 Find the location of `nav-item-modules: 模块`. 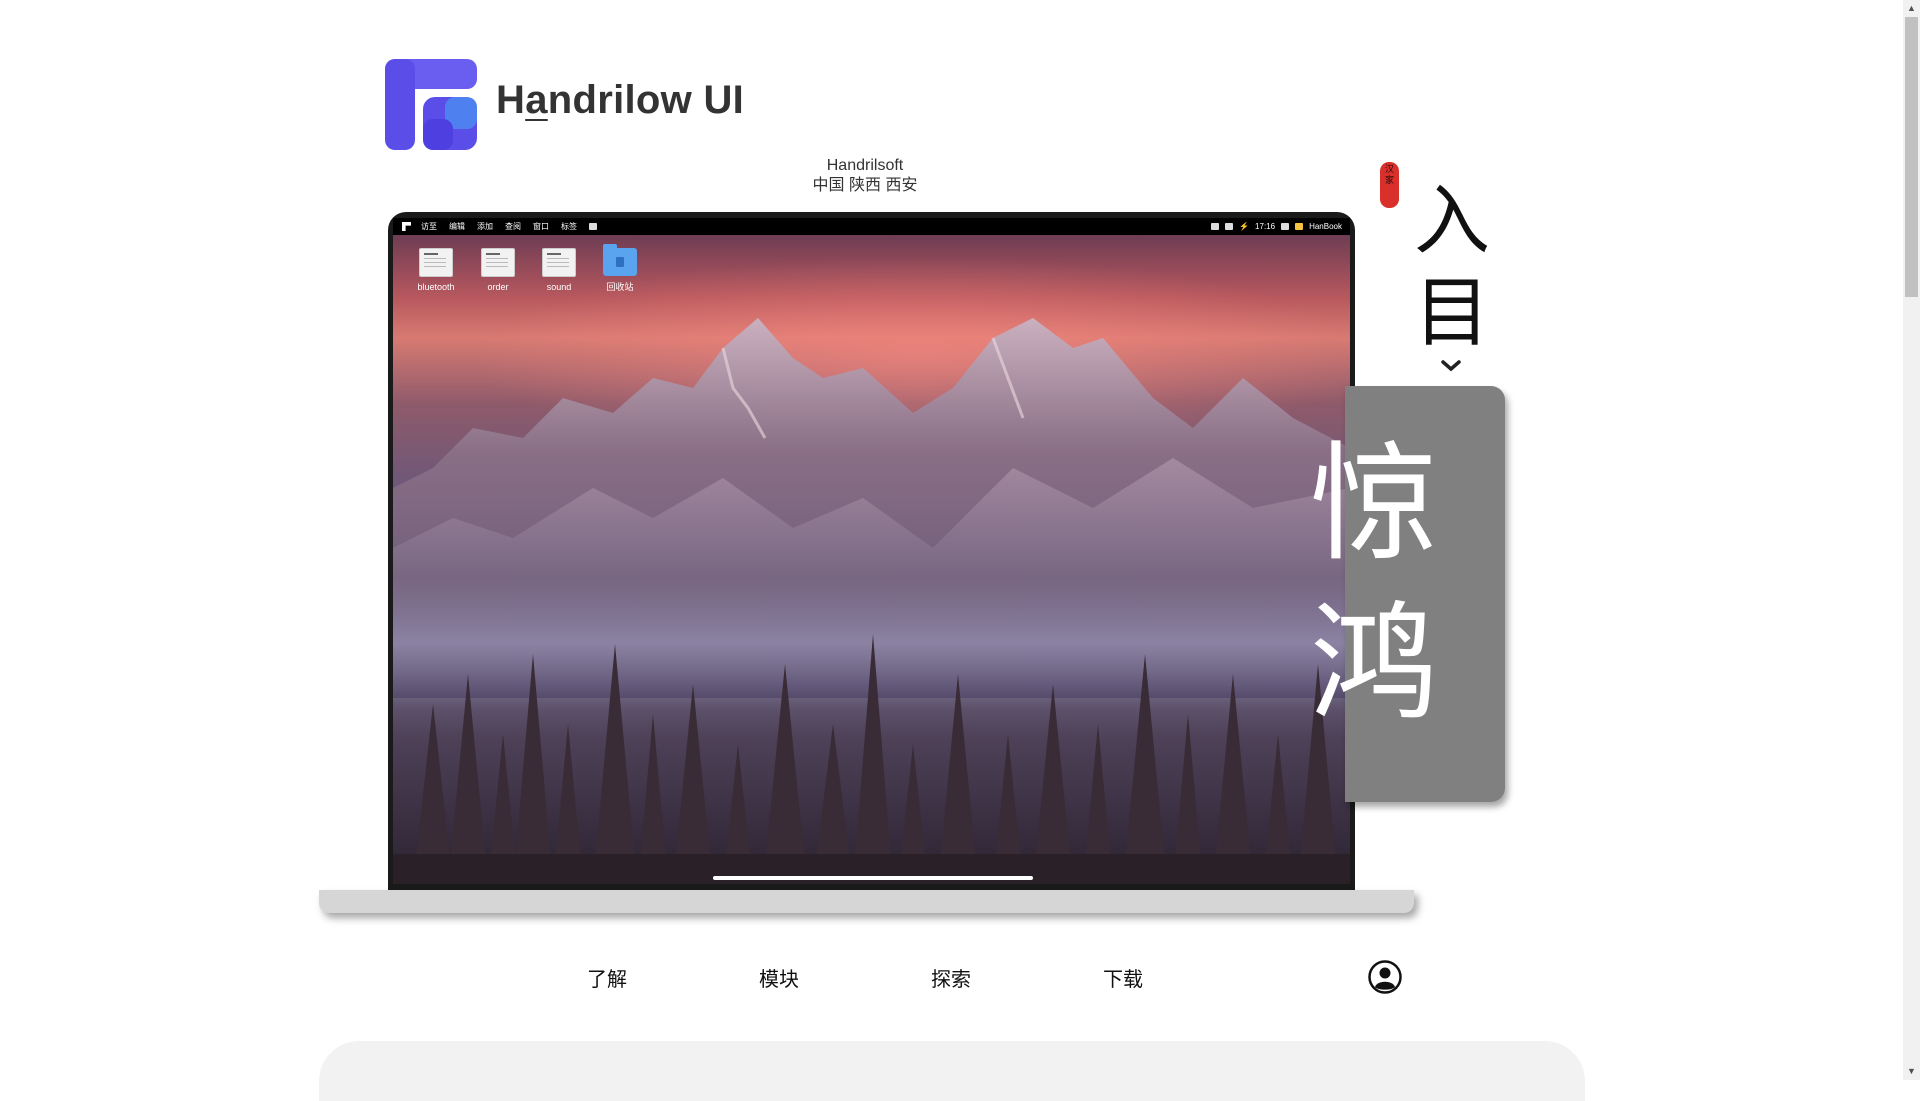

nav-item-modules: 模块 is located at coordinates (779, 977).